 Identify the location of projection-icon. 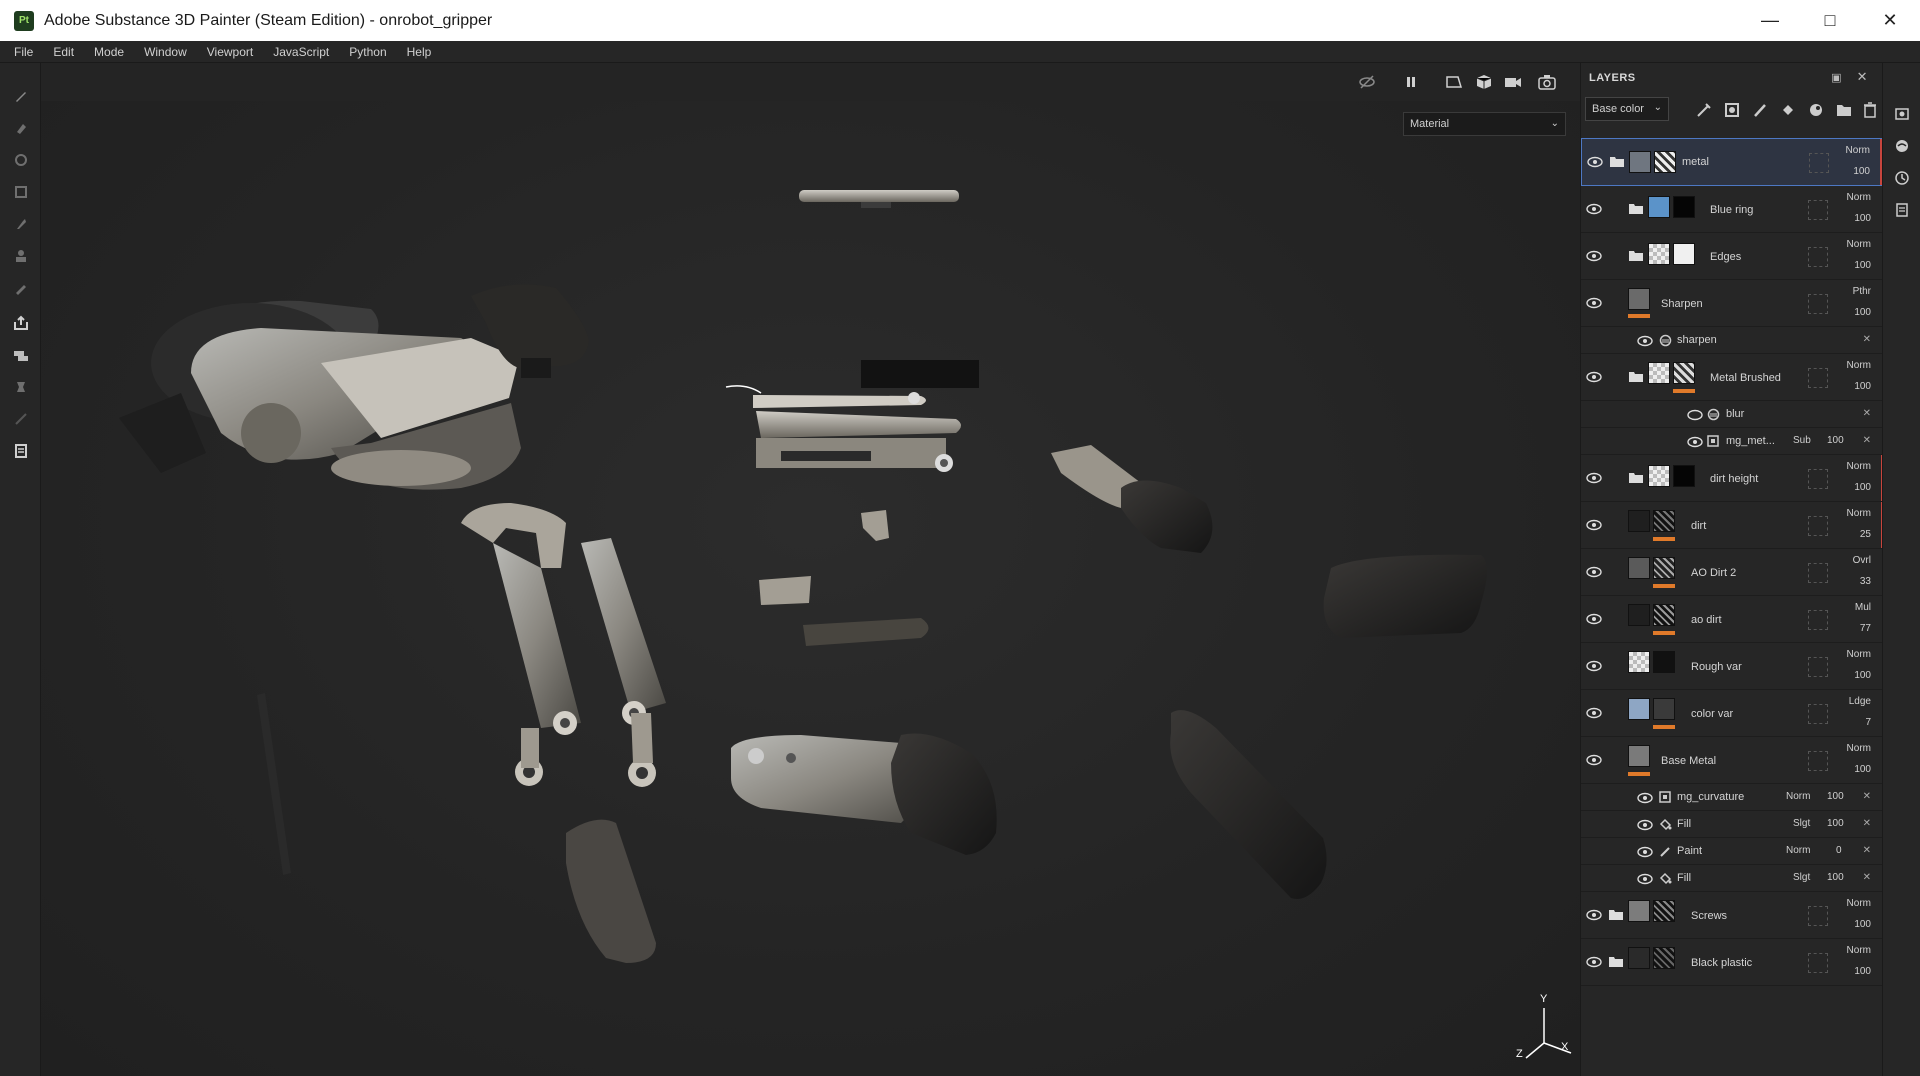
(21, 160).